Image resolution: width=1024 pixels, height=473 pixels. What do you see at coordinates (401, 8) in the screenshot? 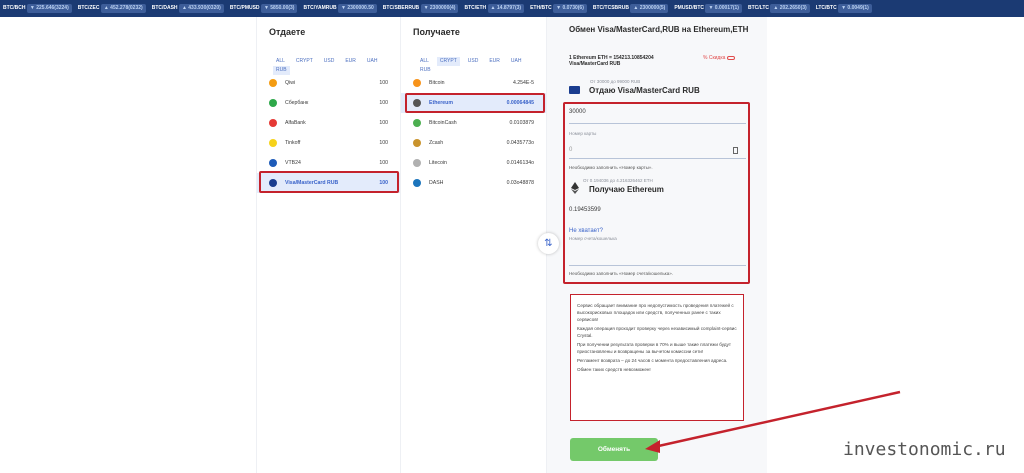
I see `ticker-pair: BTC/SBERRUB` at bounding box center [401, 8].